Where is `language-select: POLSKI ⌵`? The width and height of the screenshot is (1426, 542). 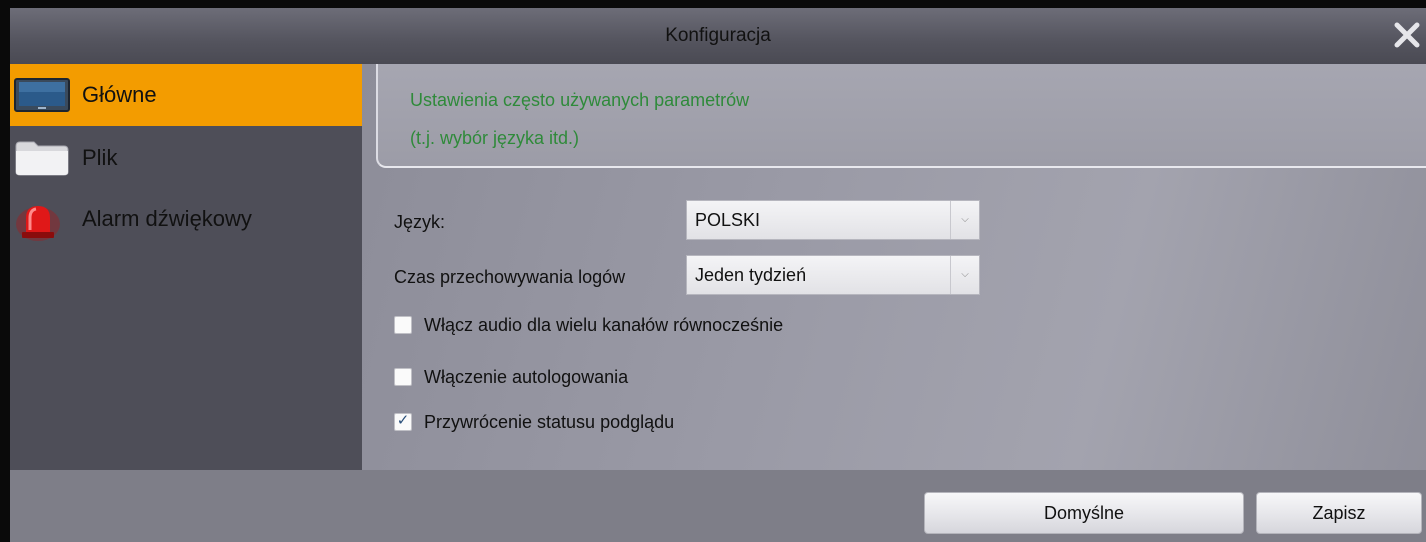
language-select: POLSKI ⌵ is located at coordinates (833, 220).